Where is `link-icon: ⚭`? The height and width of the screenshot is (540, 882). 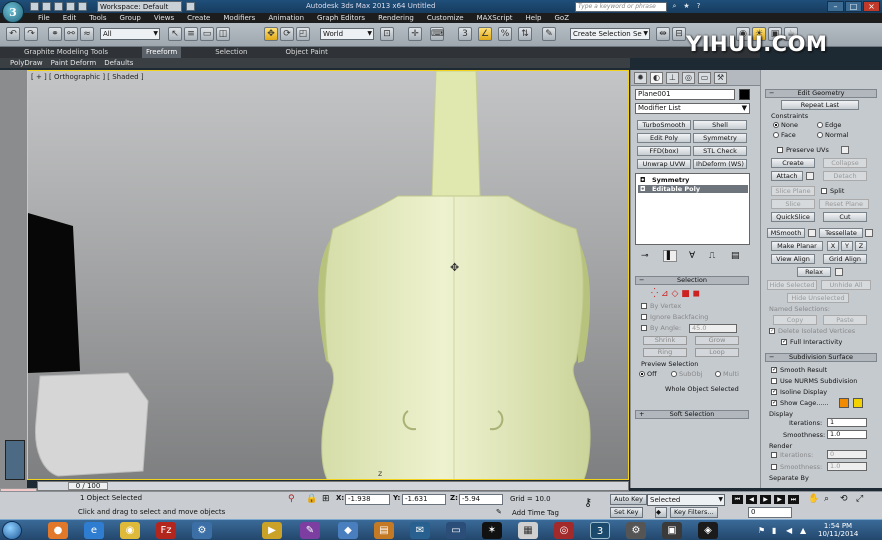 link-icon: ⚭ is located at coordinates (55, 34).